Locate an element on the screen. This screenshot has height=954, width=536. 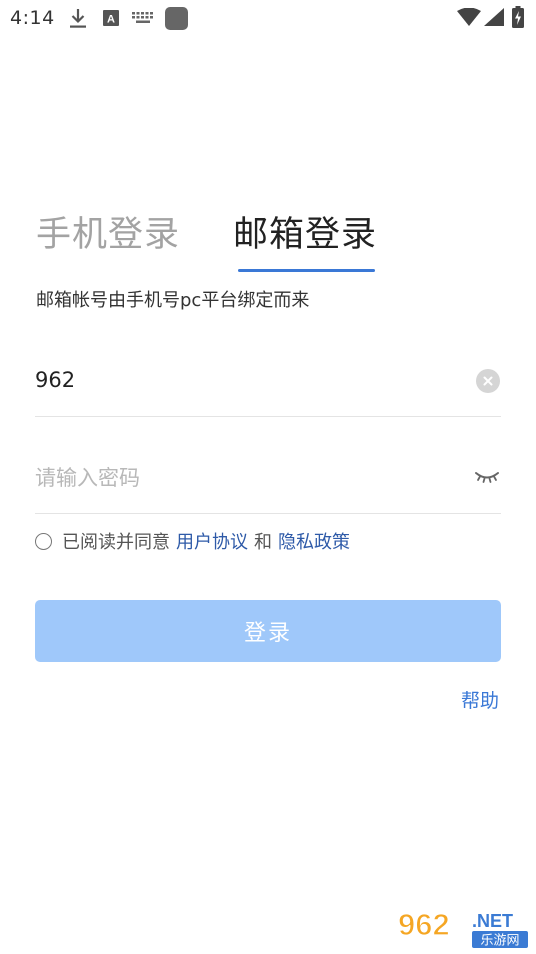
password-input is located at coordinates (245, 478).